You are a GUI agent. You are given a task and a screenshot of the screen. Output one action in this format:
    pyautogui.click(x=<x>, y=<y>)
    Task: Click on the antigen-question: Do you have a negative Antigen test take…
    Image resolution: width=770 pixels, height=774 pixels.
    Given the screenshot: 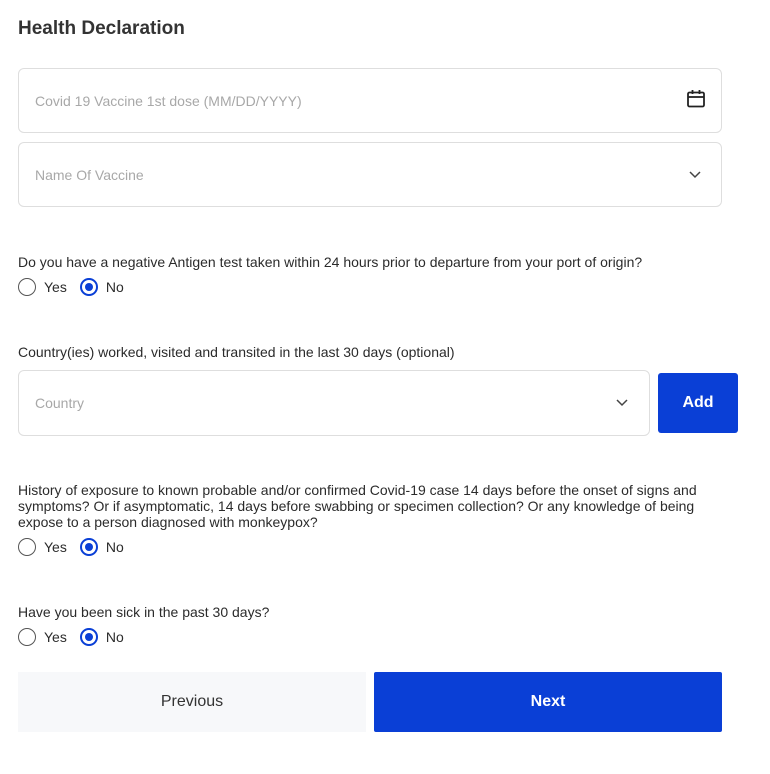 What is the action you would take?
    pyautogui.click(x=330, y=262)
    